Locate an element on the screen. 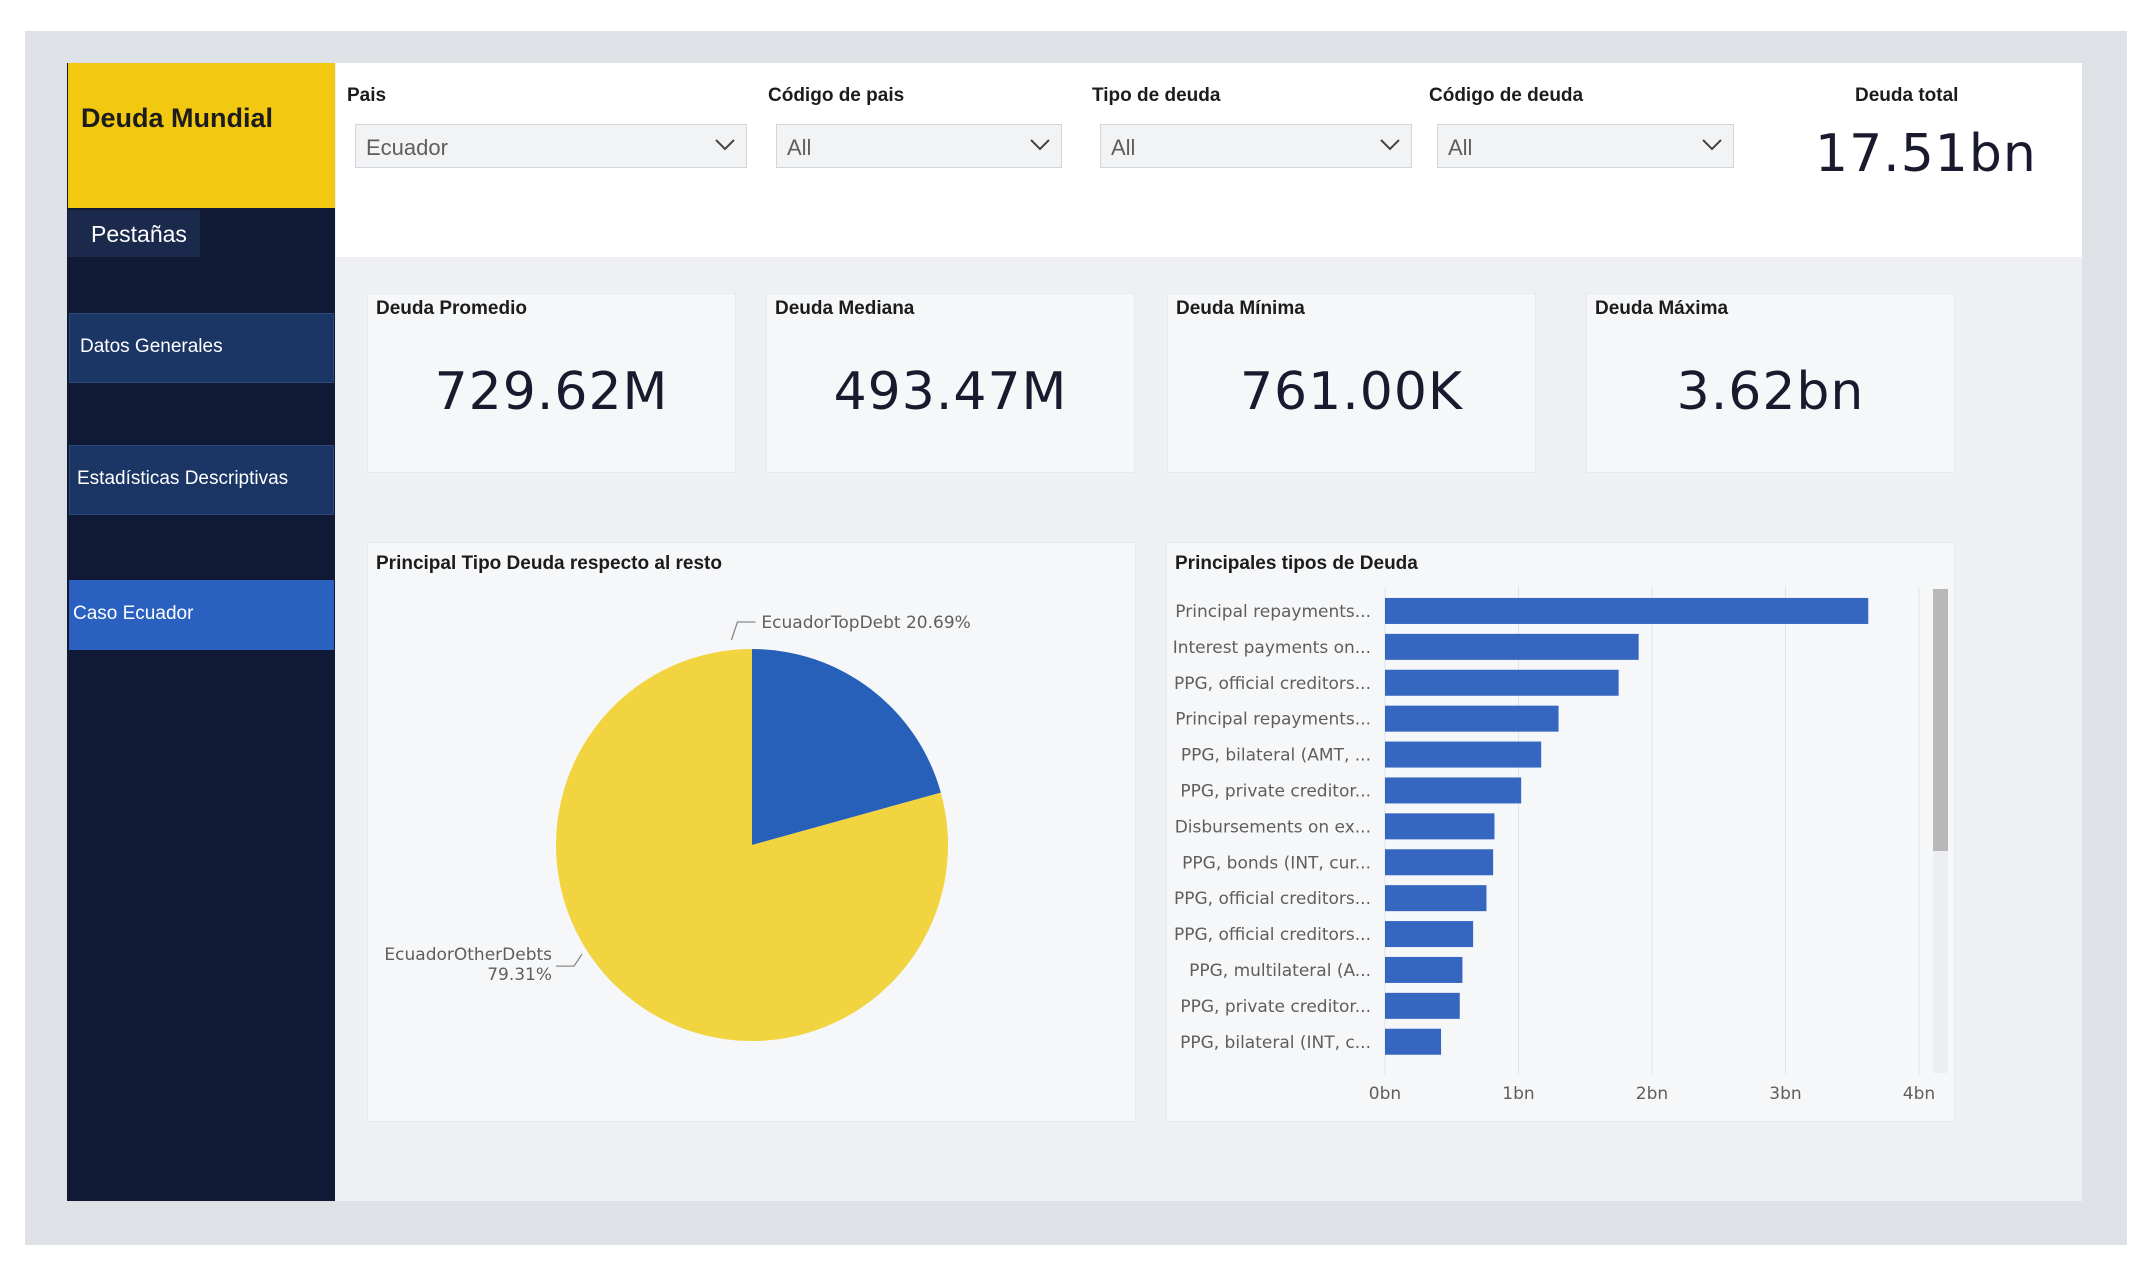 The image size is (2150, 1275). kpi-value: 3.62bn is located at coordinates (1770, 392).